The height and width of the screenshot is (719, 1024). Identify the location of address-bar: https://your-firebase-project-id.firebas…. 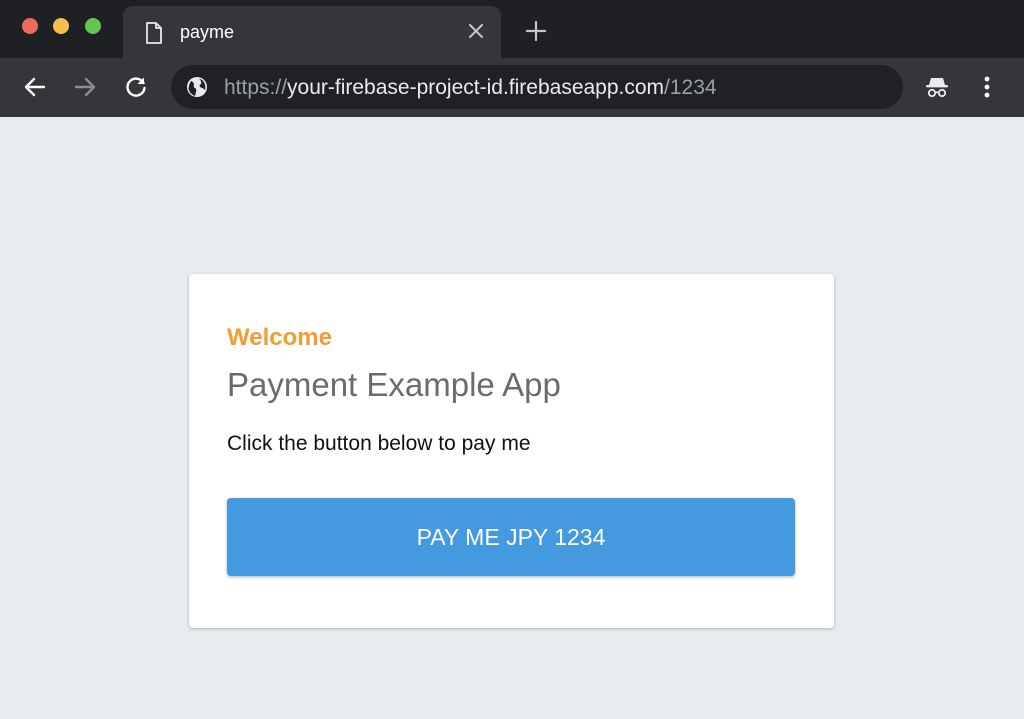
(537, 87).